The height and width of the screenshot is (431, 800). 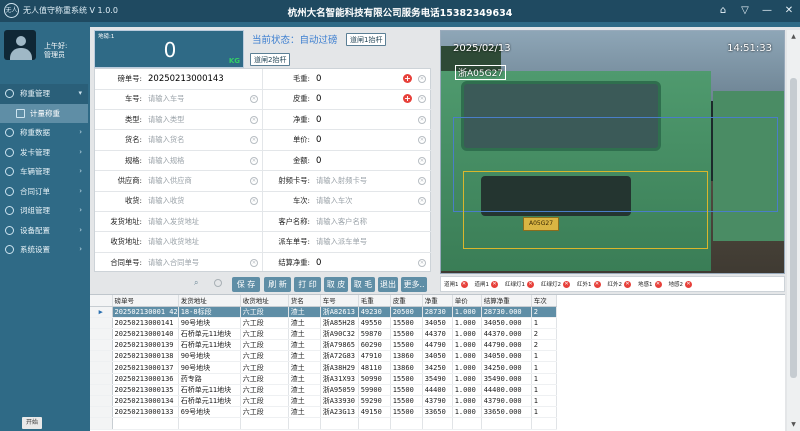 I want to click on table-cell: 18-8标段, so click(x=209, y=312).